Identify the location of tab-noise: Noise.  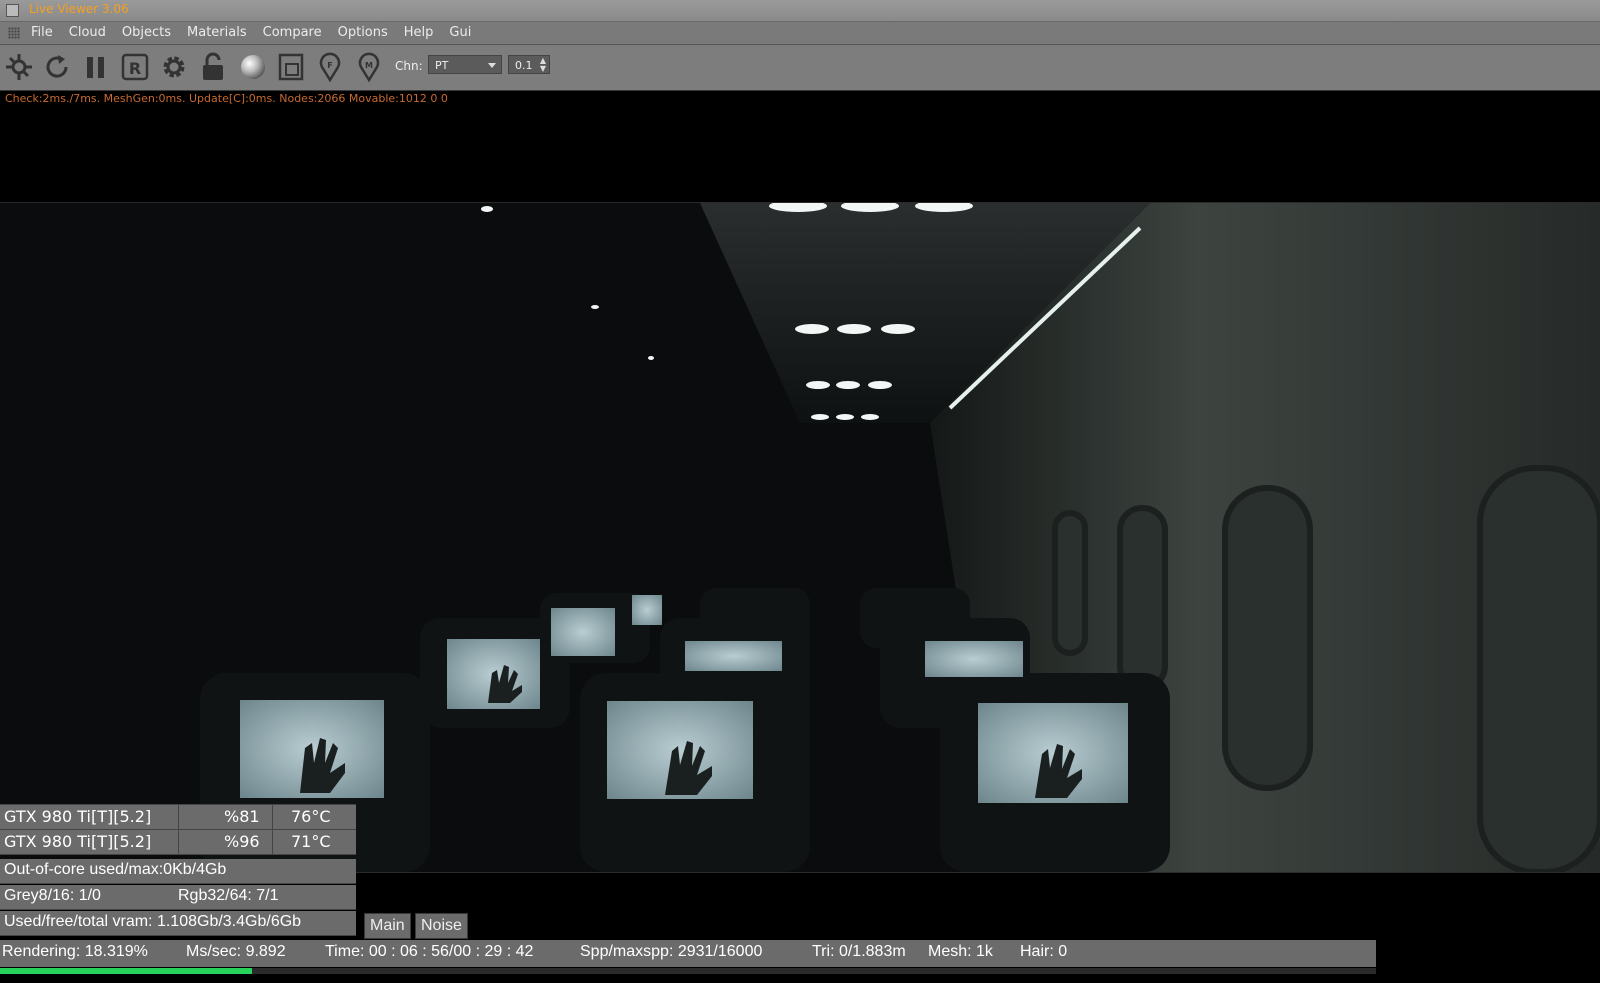
(441, 926).